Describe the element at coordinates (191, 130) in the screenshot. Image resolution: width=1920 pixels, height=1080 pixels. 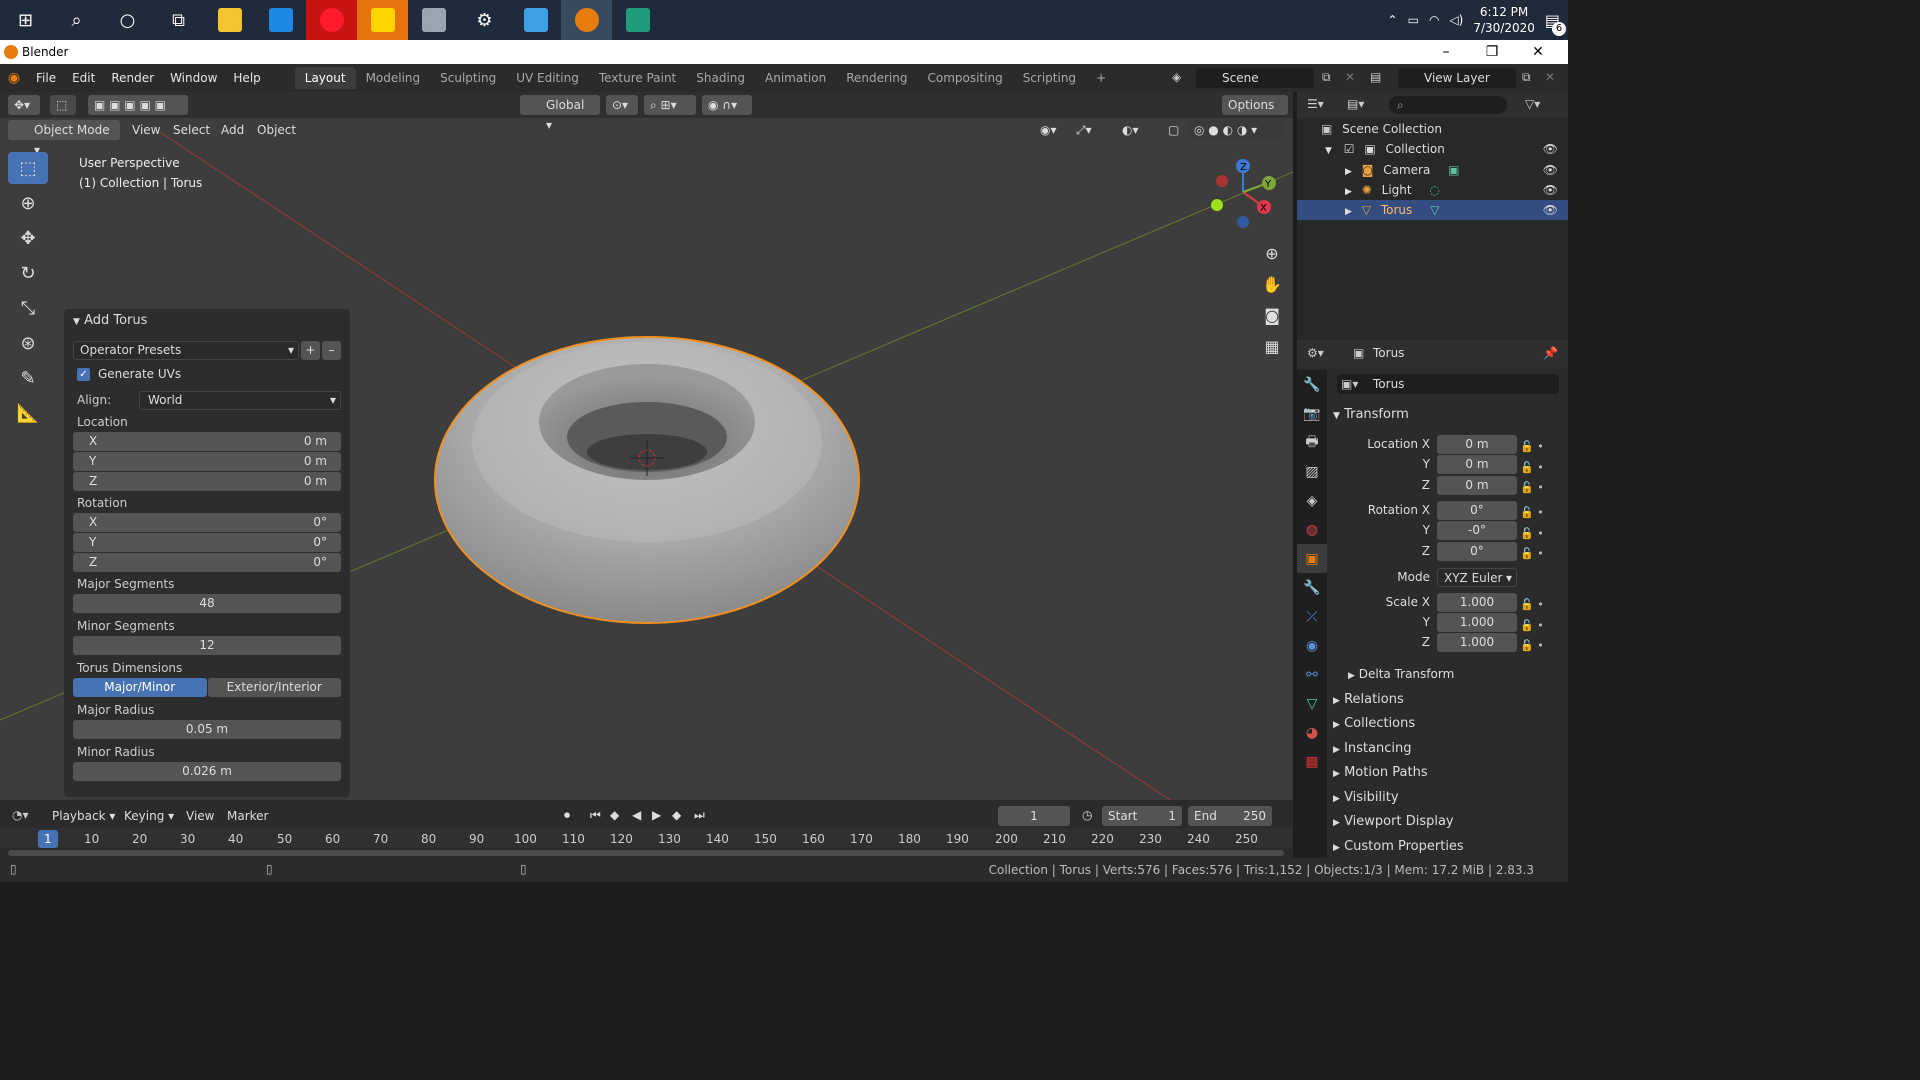
I see `menu-select: Select` at that location.